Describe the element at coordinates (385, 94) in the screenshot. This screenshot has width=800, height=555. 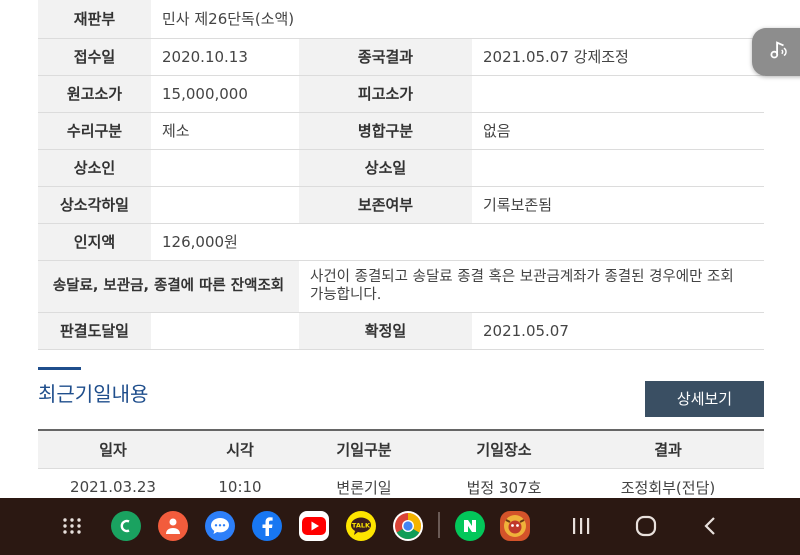
I see `defendant-amount-label: 피고소가` at that location.